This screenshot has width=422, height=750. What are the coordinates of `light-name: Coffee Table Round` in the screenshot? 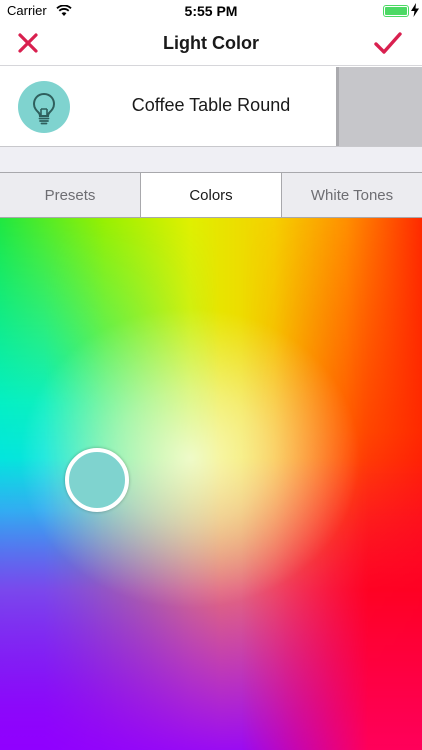 It's located at (211, 105).